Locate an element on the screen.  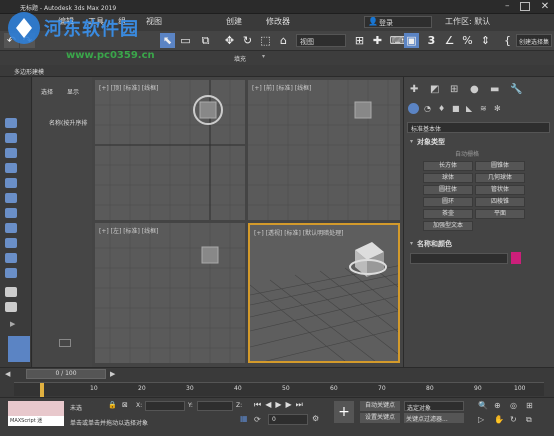
helper-filter-icon is located at coordinates (11, 213).